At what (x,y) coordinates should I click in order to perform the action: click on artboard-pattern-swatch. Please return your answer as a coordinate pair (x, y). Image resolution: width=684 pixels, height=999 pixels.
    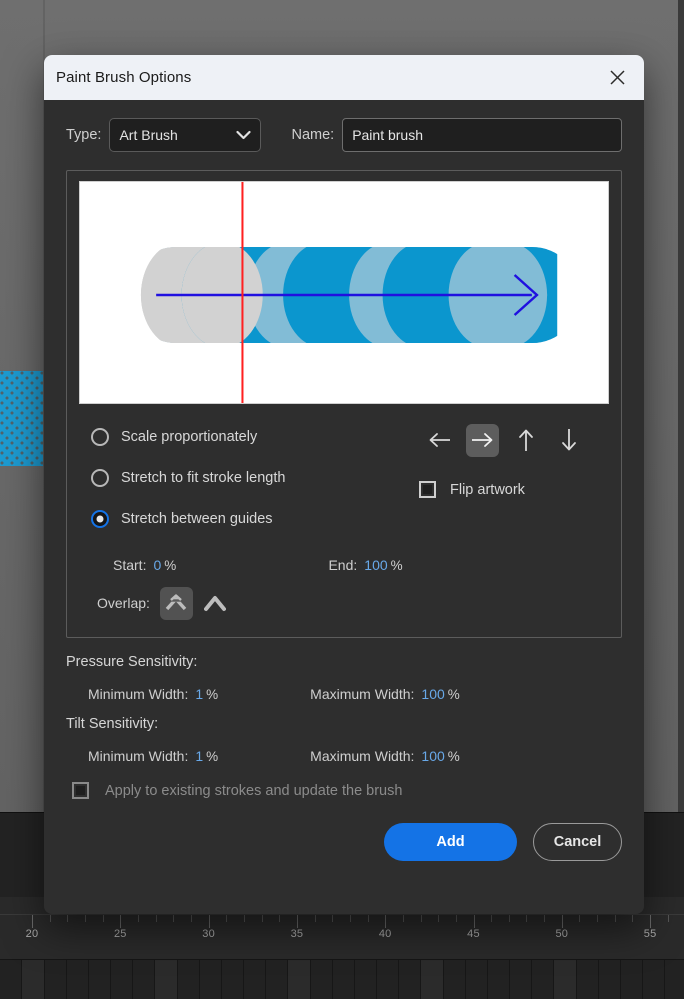
    Looking at the image, I should click on (21, 418).